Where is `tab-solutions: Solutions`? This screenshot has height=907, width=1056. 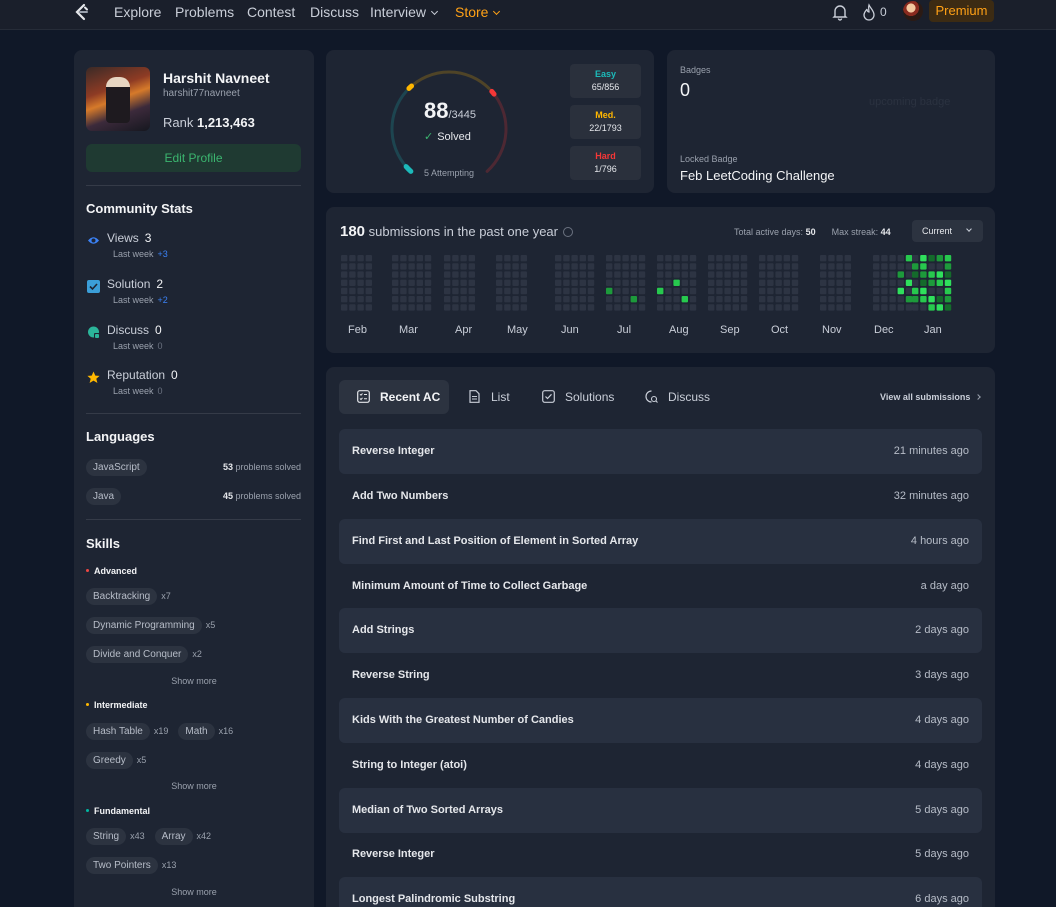 tab-solutions: Solutions is located at coordinates (578, 397).